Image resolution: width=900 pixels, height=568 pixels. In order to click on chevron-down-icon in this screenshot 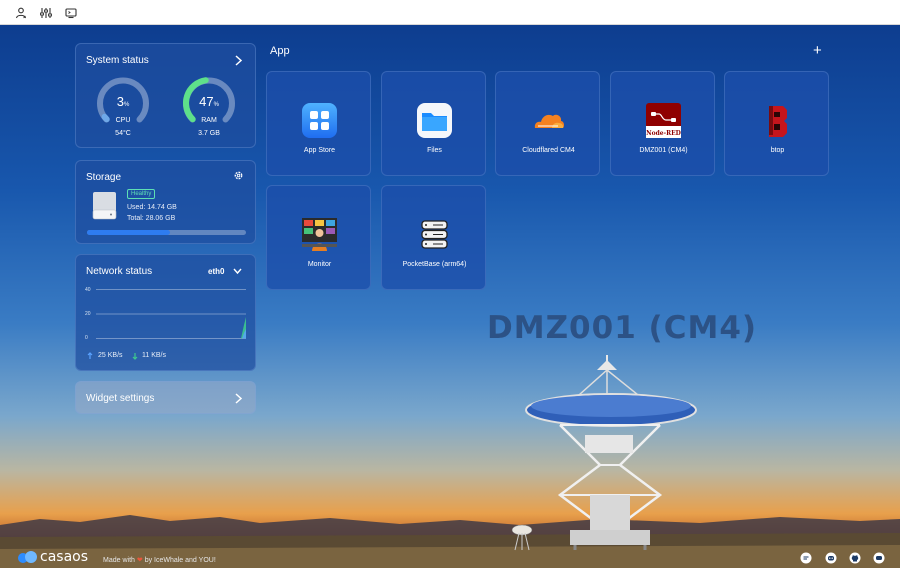, I will do `click(237, 271)`.